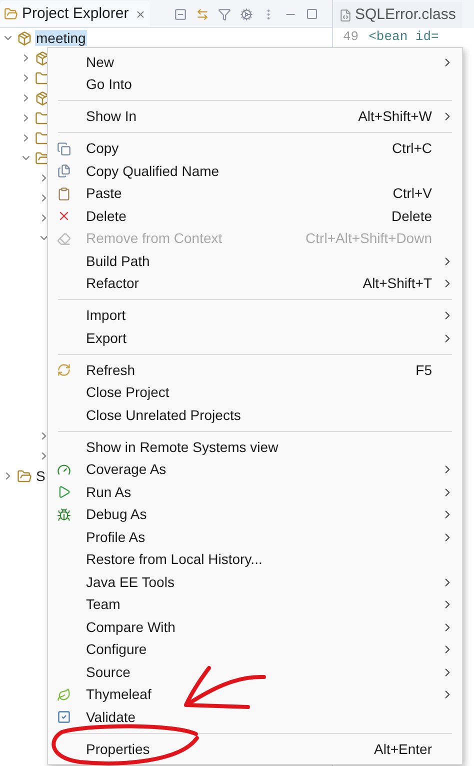 The width and height of the screenshot is (474, 766). Describe the element at coordinates (255, 717) in the screenshot. I see `menu-item: Validate` at that location.